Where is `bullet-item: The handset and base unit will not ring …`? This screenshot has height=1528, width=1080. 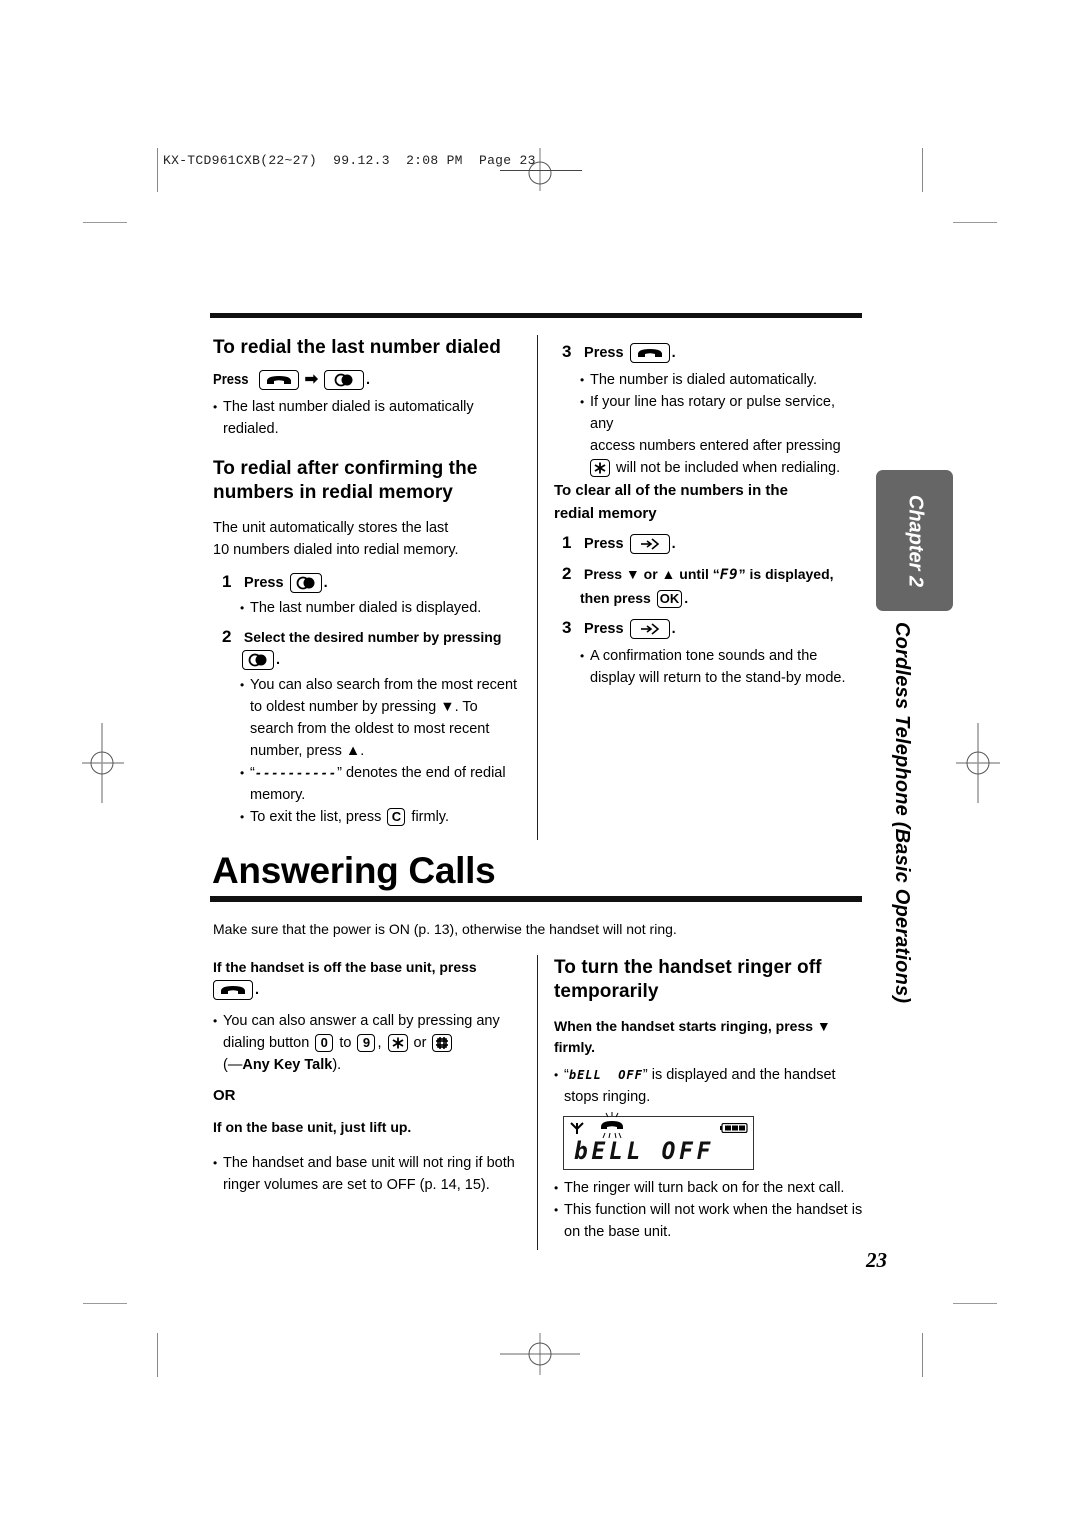
bullet-item: The handset and base unit will not ring … is located at coordinates (373, 1174).